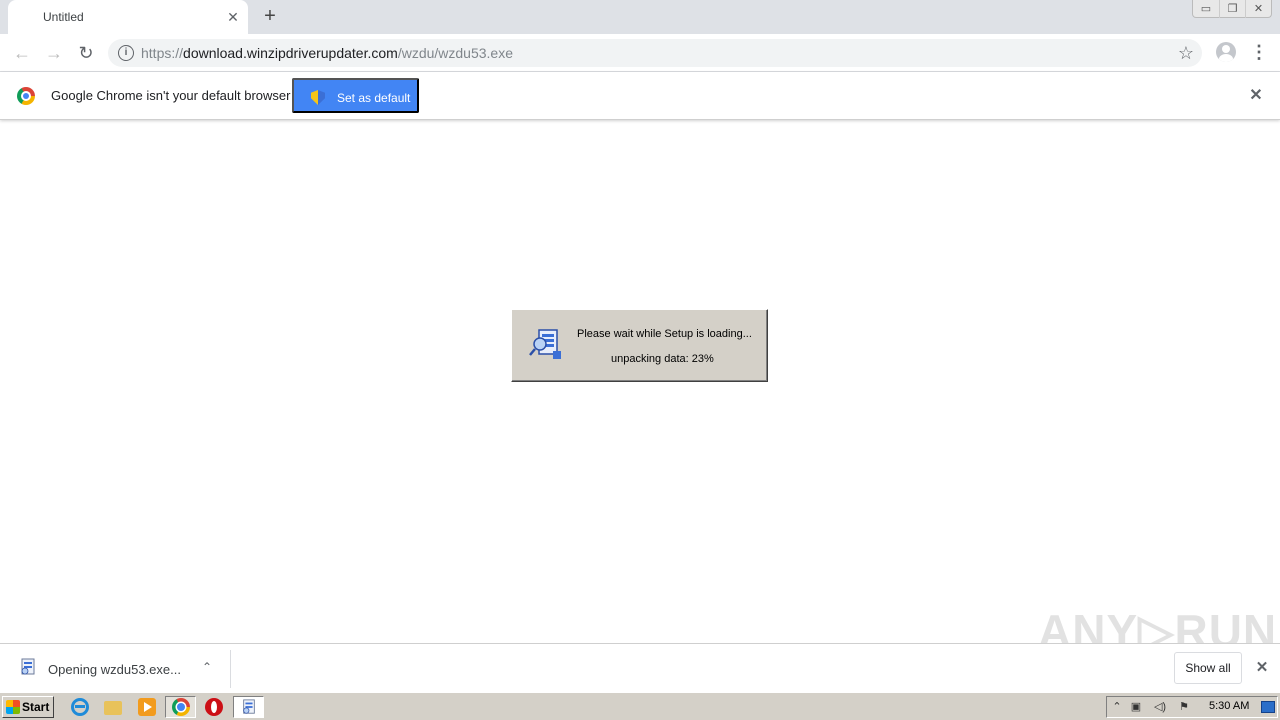  Describe the element at coordinates (1268, 707) in the screenshot. I see `show-desktop-icon` at that location.